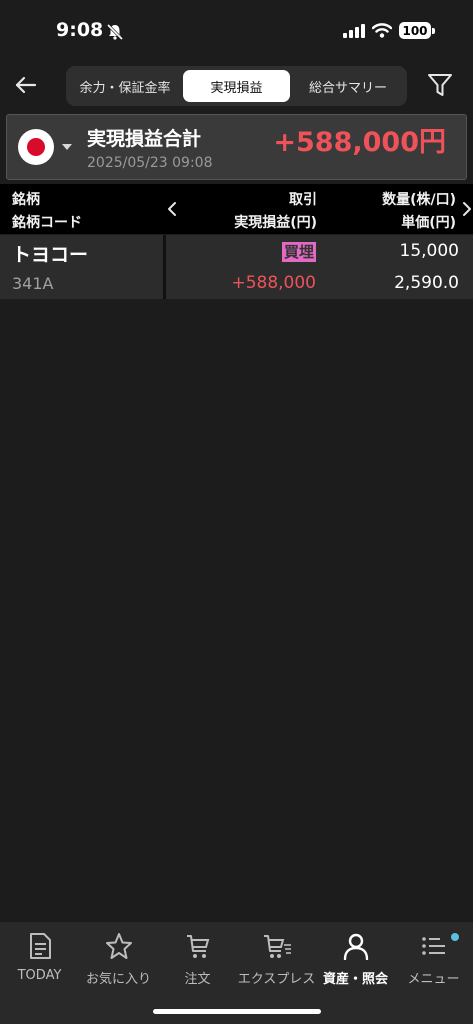  Describe the element at coordinates (40, 946) in the screenshot. I see `document-icon` at that location.